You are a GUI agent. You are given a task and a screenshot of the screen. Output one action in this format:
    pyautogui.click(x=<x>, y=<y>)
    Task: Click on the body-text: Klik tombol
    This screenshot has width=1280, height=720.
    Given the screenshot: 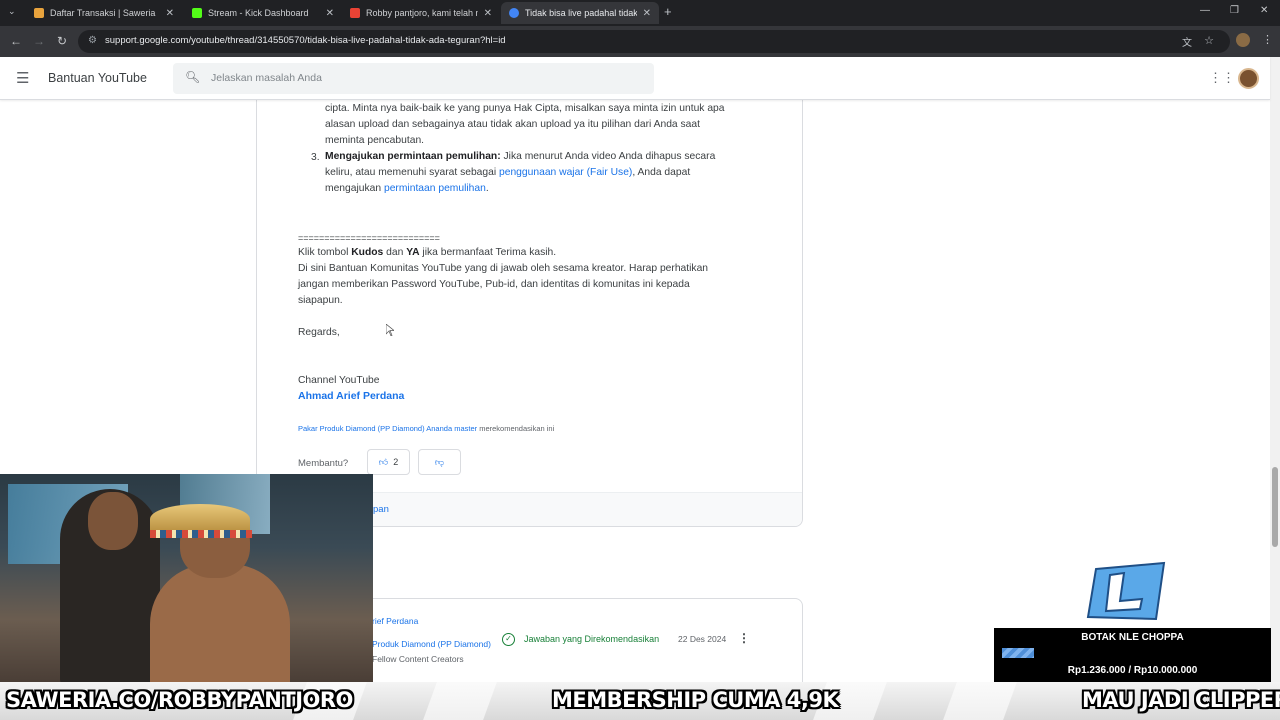 What is the action you would take?
    pyautogui.click(x=325, y=252)
    